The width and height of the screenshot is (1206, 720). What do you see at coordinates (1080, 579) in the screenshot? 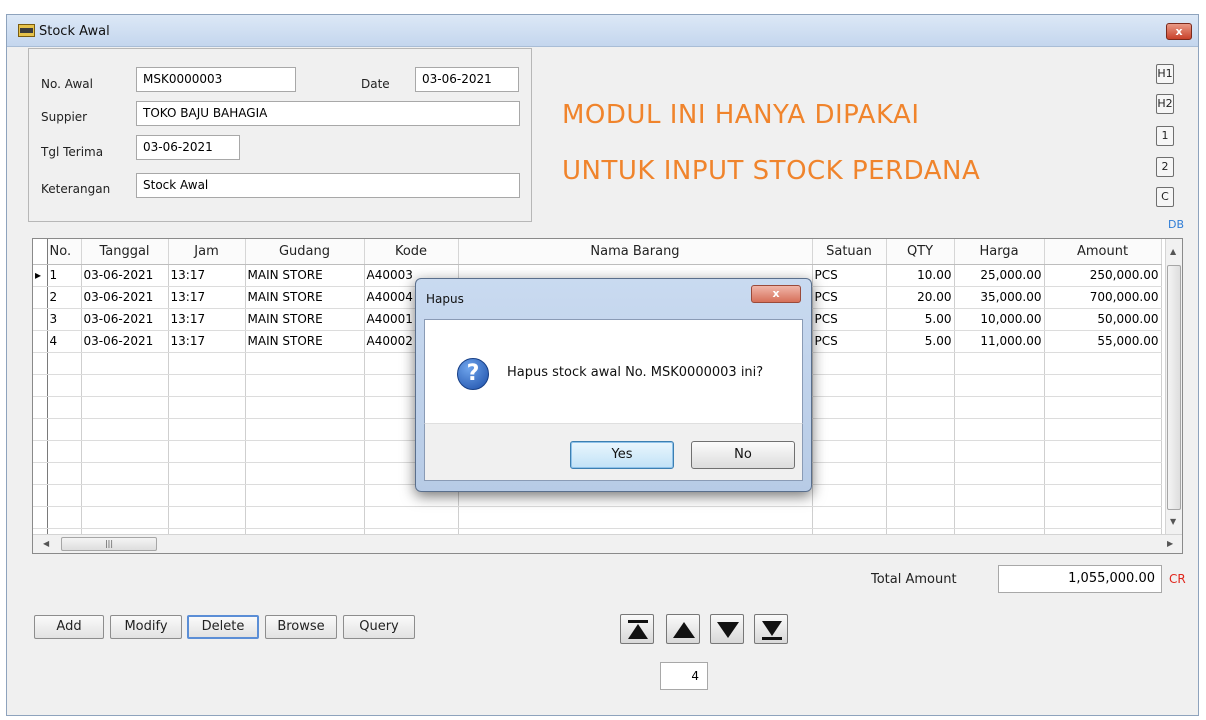
I see `total-amount-field: 1,055,000.00` at bounding box center [1080, 579].